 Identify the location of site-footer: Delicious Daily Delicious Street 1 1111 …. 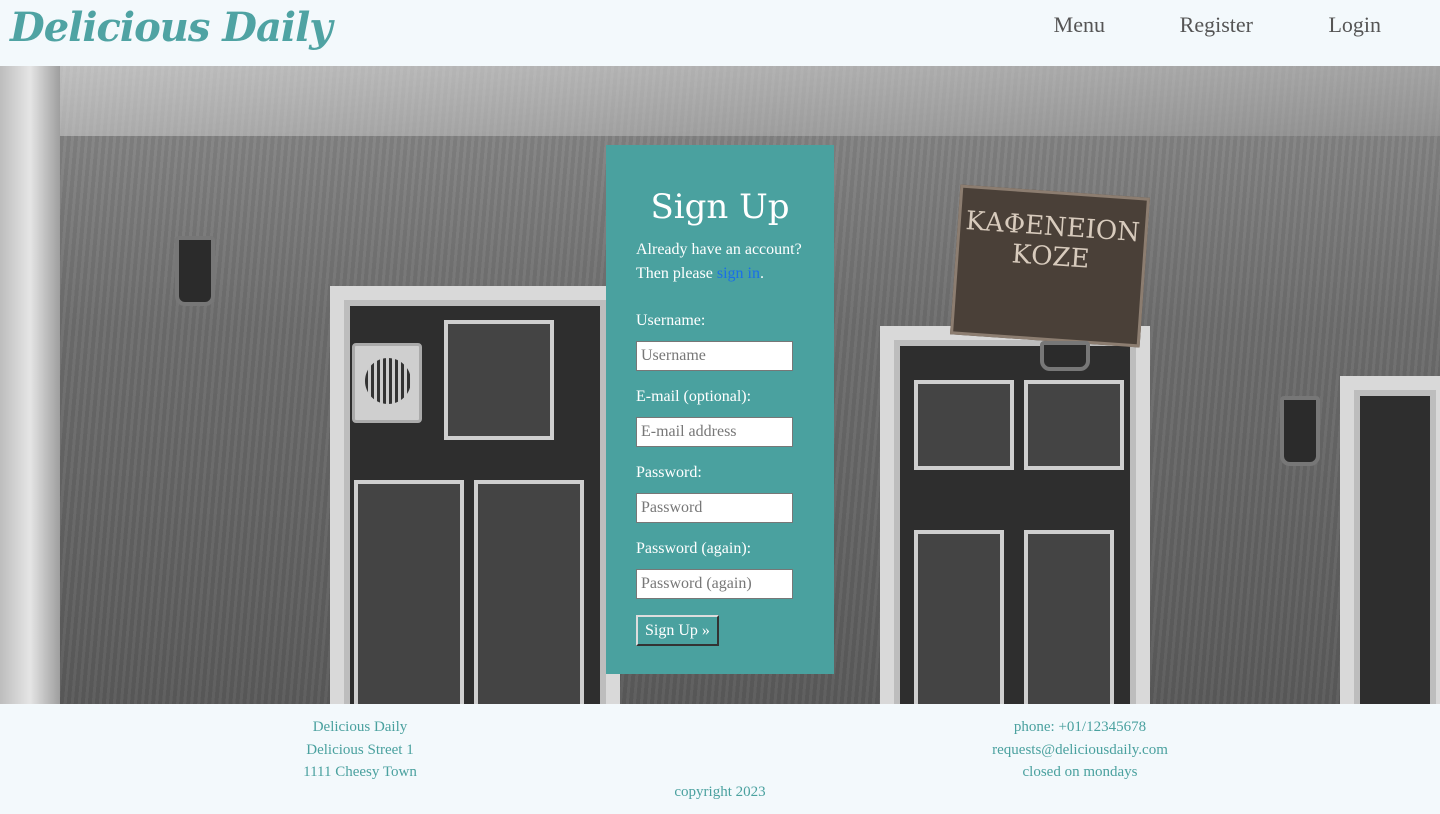
(720, 759).